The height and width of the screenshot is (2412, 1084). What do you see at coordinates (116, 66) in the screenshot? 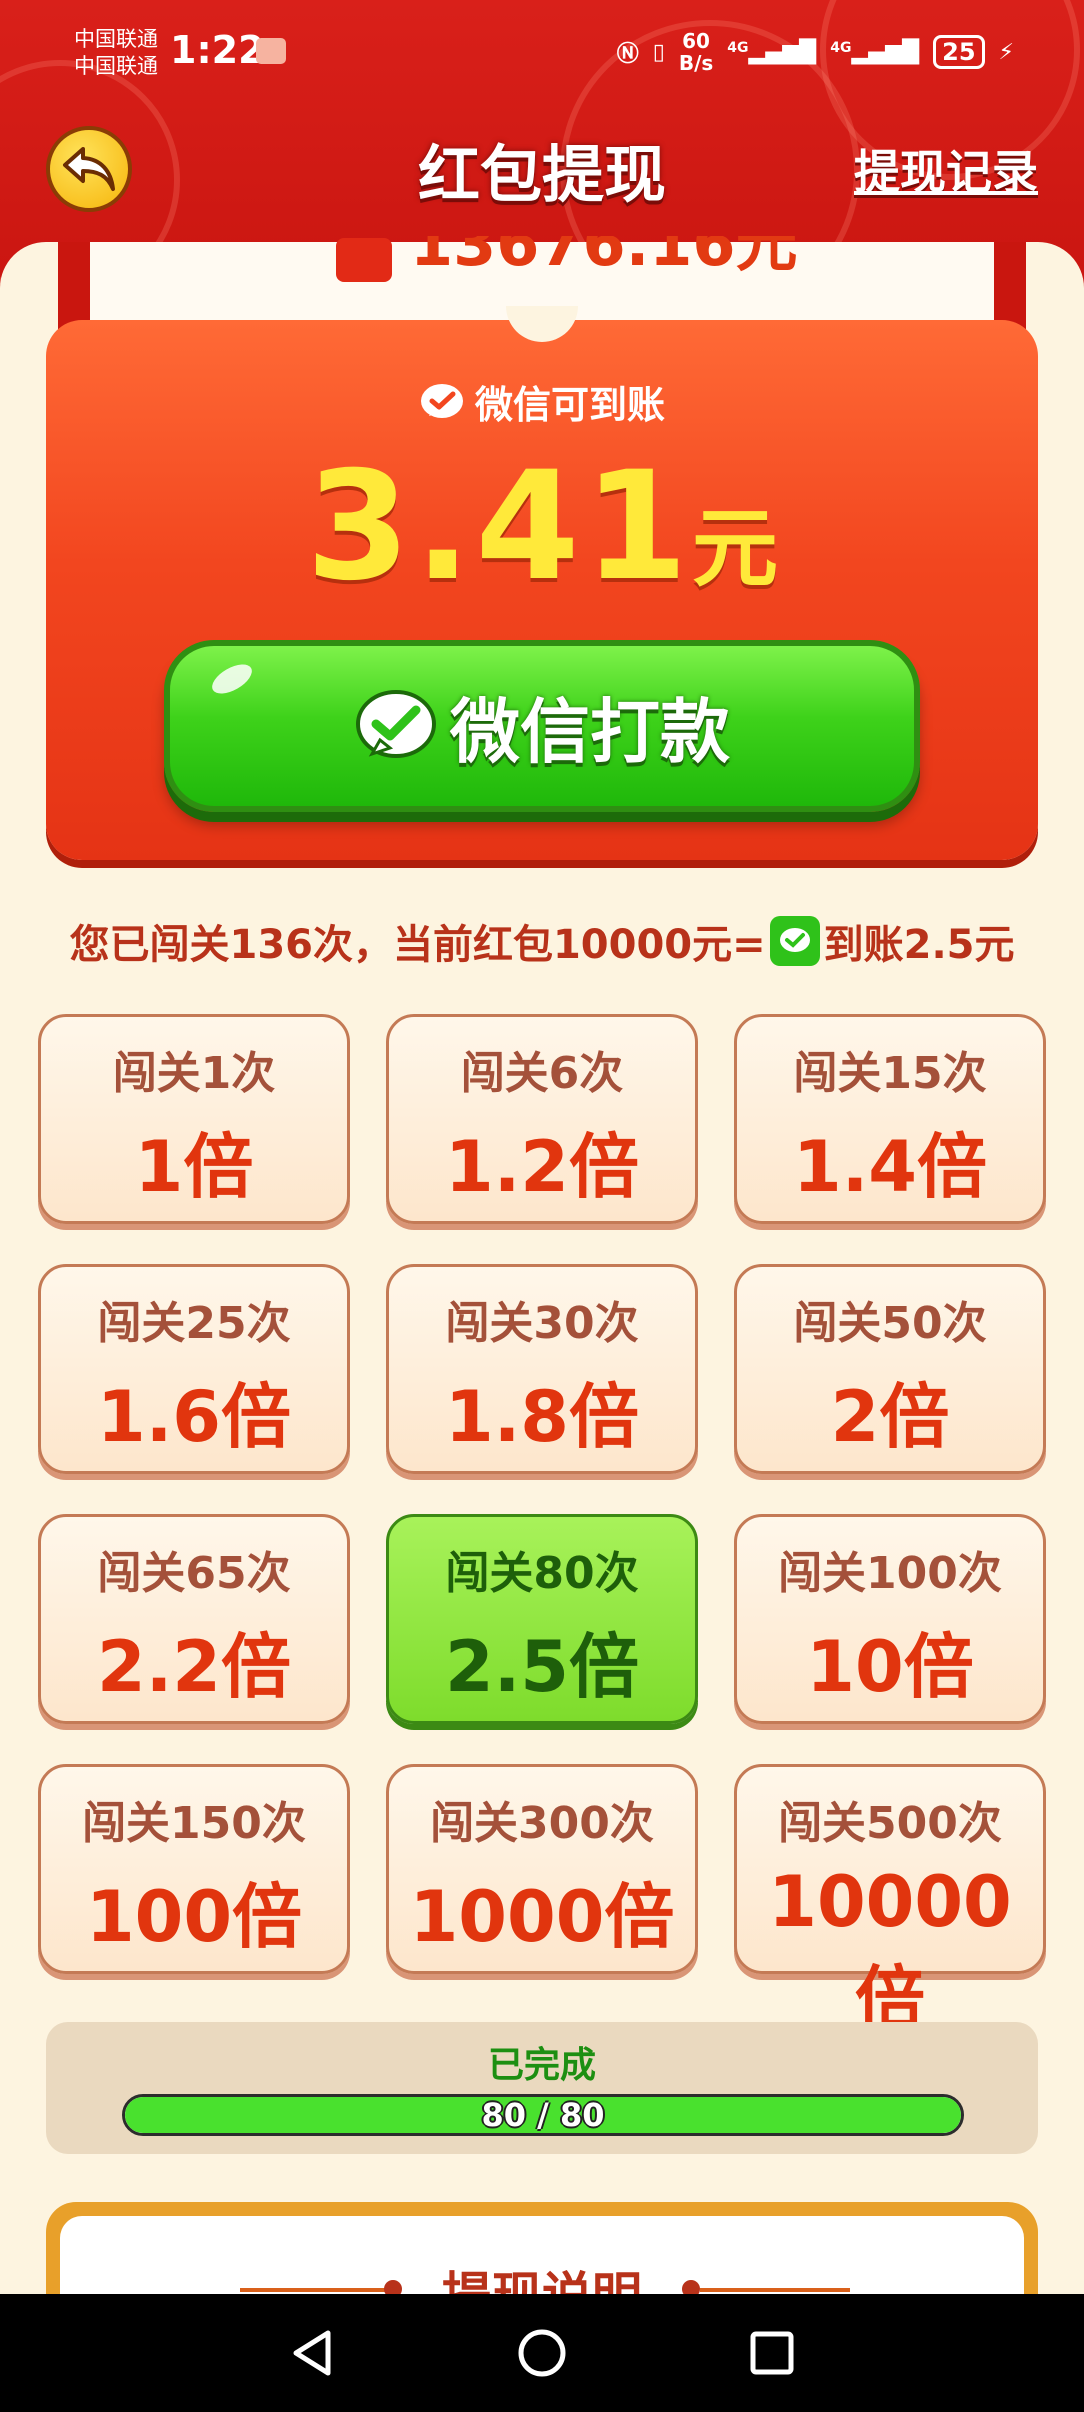
I see `carrier-2: 中国联通` at bounding box center [116, 66].